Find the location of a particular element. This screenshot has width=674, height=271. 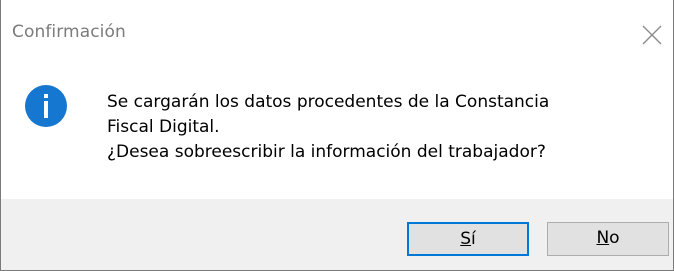

yes-button-mnemonic: S is located at coordinates (466, 239).